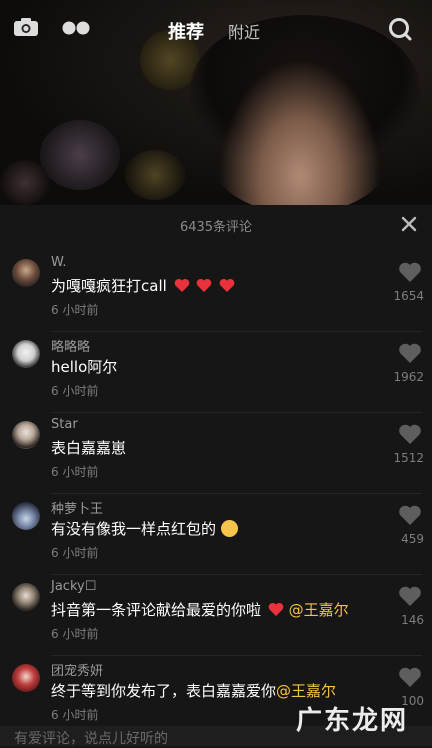 The image size is (432, 748). What do you see at coordinates (400, 29) in the screenshot?
I see `search-icon` at bounding box center [400, 29].